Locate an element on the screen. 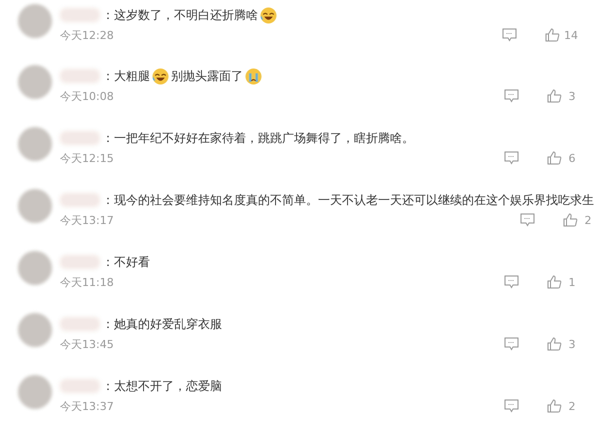  comment-text: ：不好看 is located at coordinates (126, 262).